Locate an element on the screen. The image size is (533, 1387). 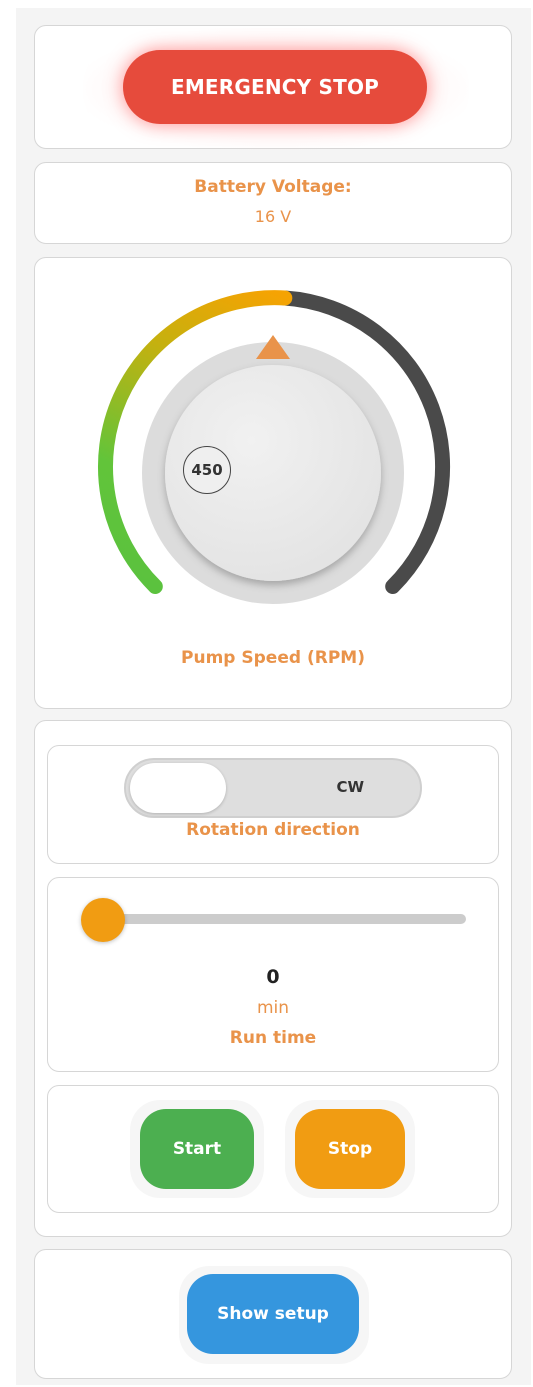
show-setup-button: Show setup is located at coordinates (273, 1314).